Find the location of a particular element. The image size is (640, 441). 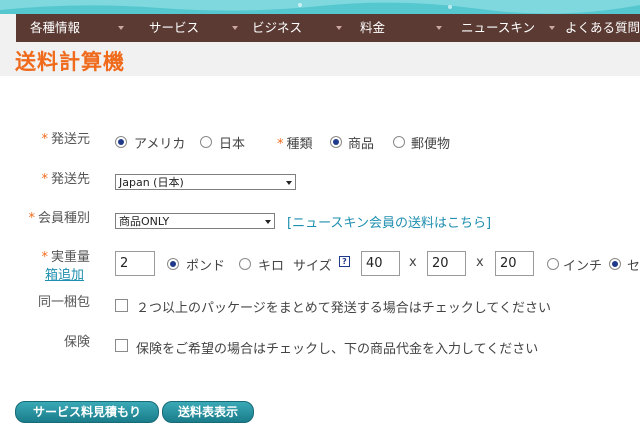

unit-radio-kilo is located at coordinates (245, 264).